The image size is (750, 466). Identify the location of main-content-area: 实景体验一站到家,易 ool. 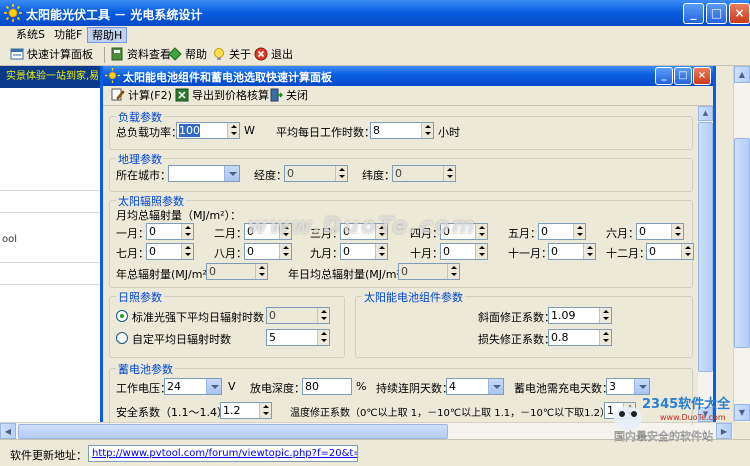
(50, 244).